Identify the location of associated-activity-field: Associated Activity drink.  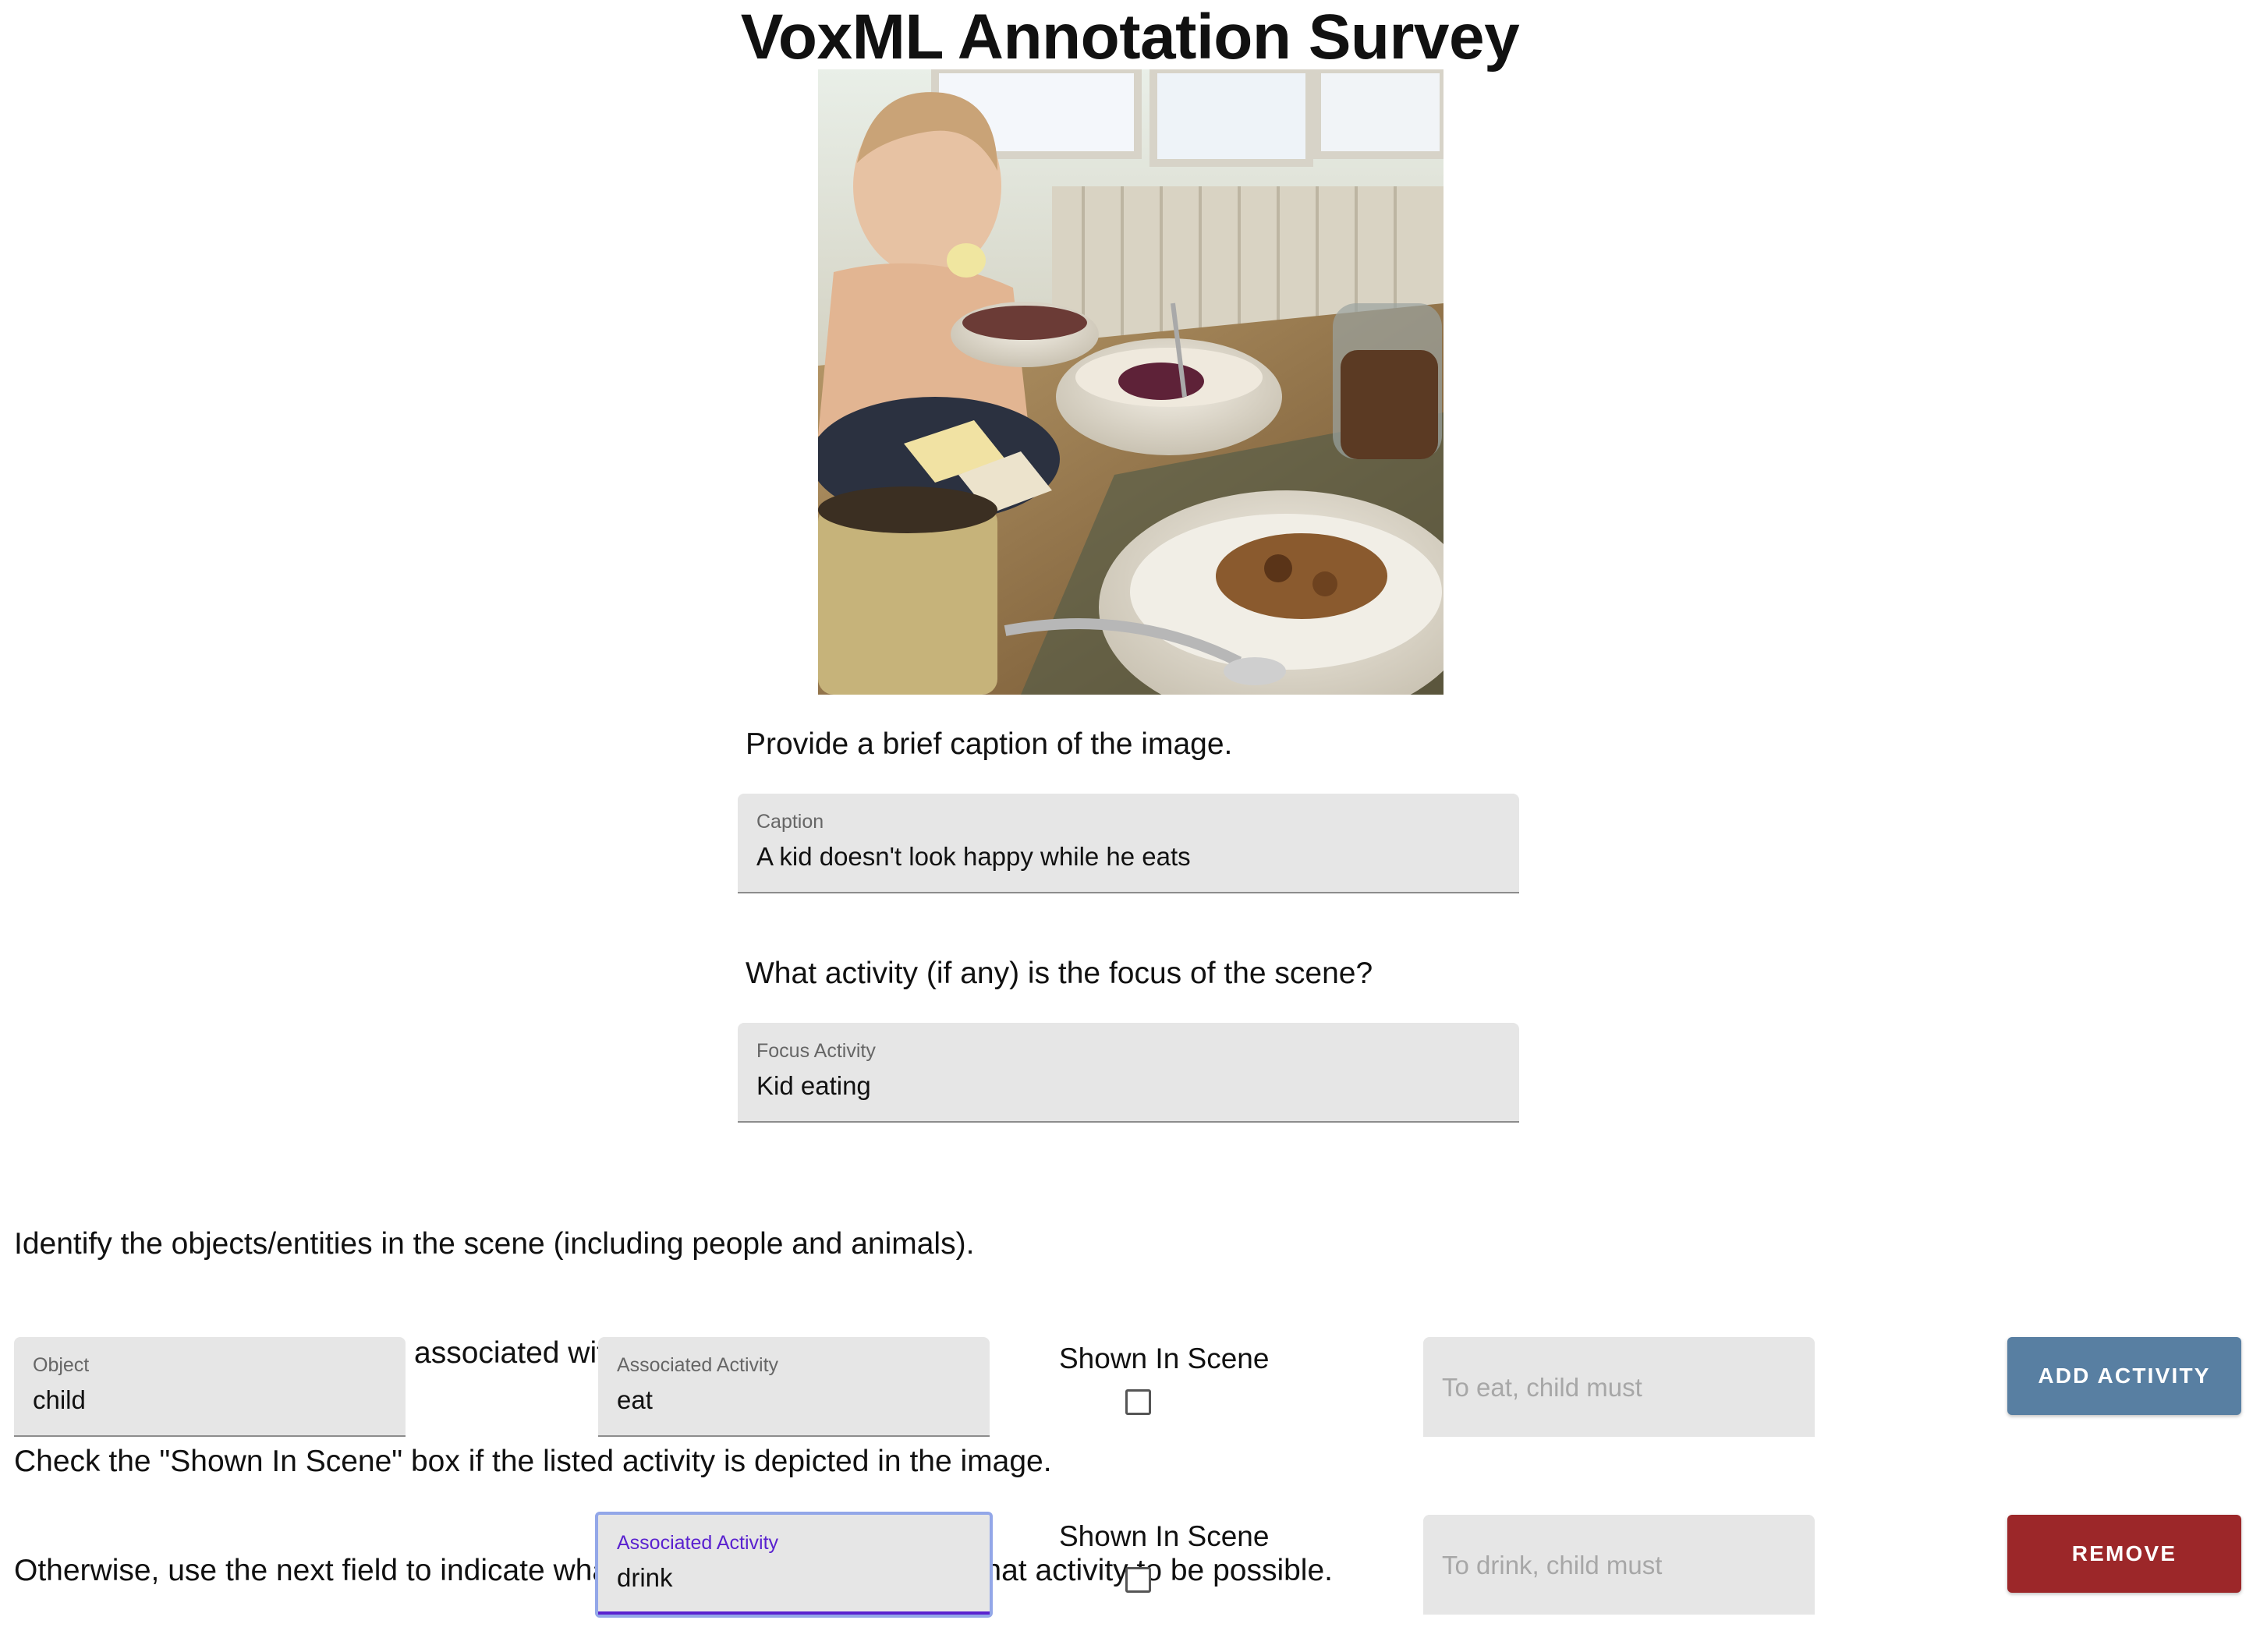
(794, 1565).